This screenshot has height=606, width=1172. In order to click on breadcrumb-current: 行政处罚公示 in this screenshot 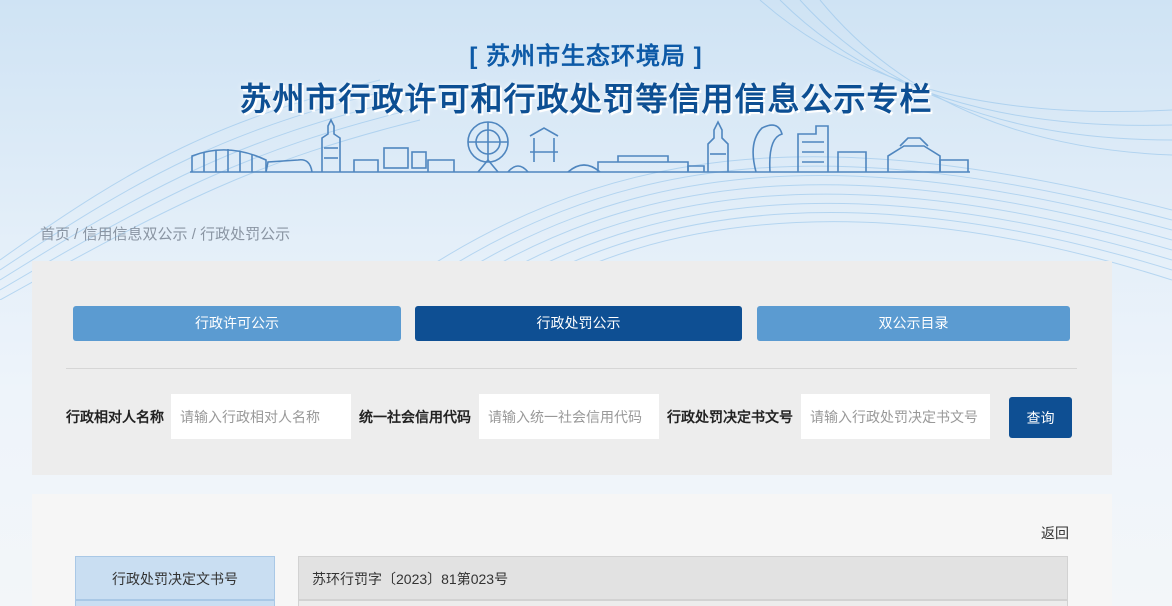, I will do `click(245, 234)`.